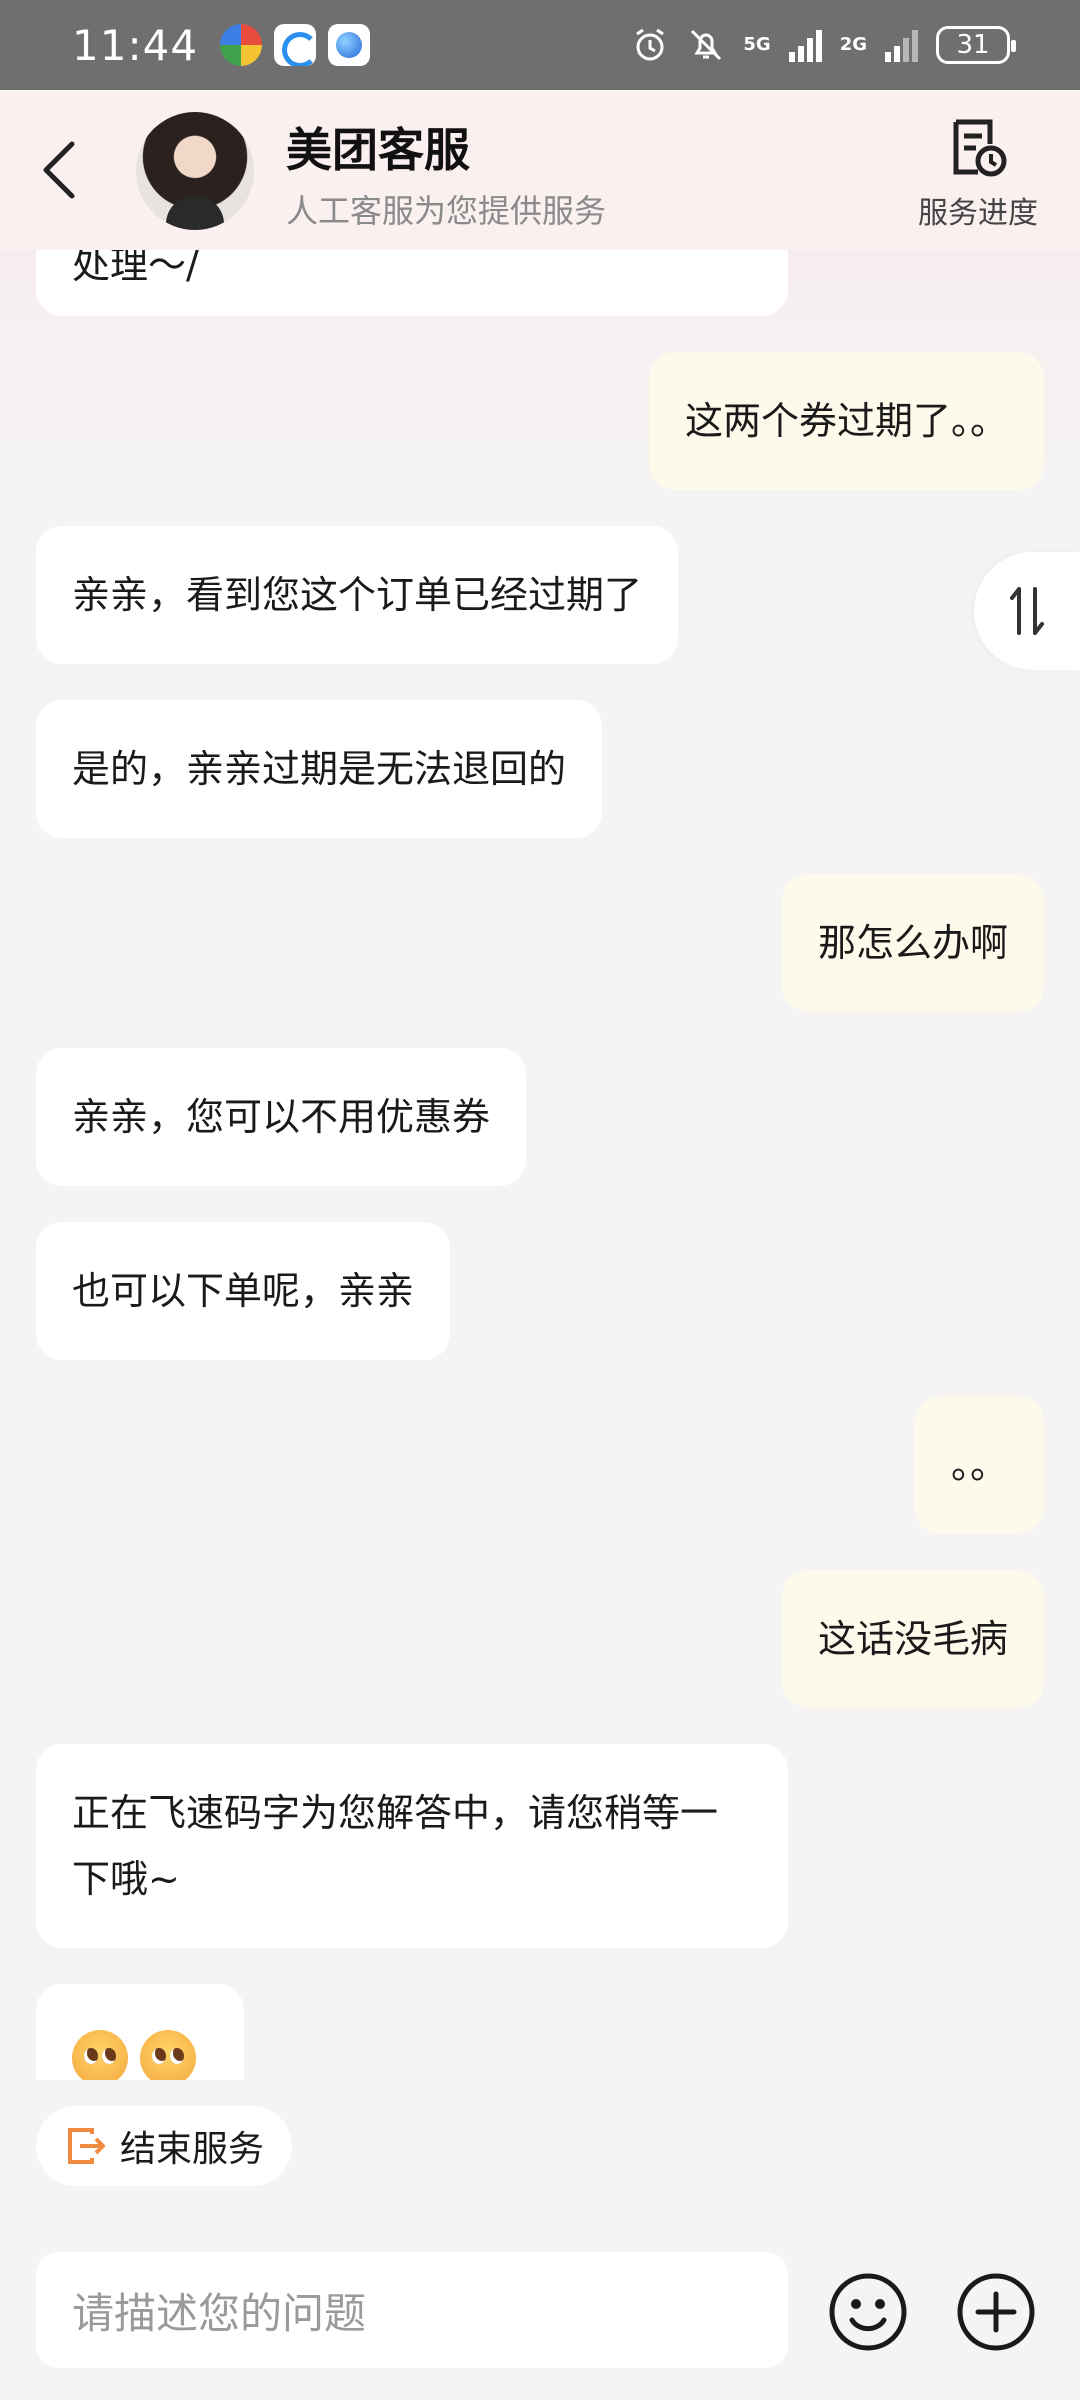  I want to click on message-text: 也可以下单呢，亲亲, so click(243, 1291).